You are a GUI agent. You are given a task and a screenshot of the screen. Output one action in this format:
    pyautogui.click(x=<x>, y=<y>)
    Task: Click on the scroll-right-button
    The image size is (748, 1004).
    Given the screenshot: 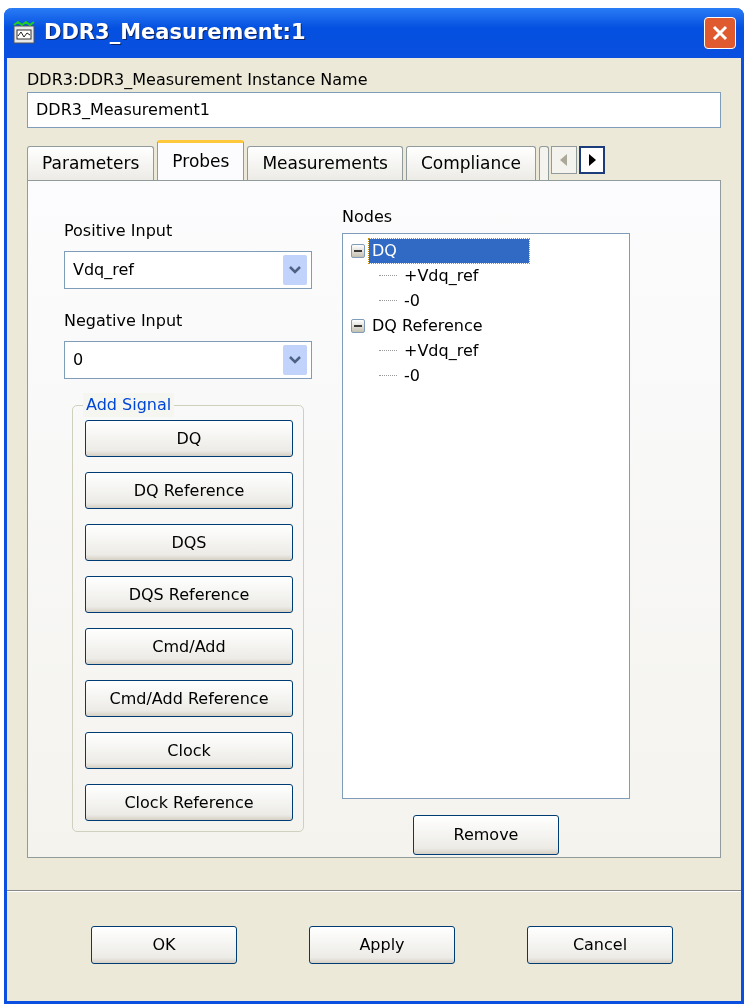 What is the action you would take?
    pyautogui.click(x=592, y=160)
    